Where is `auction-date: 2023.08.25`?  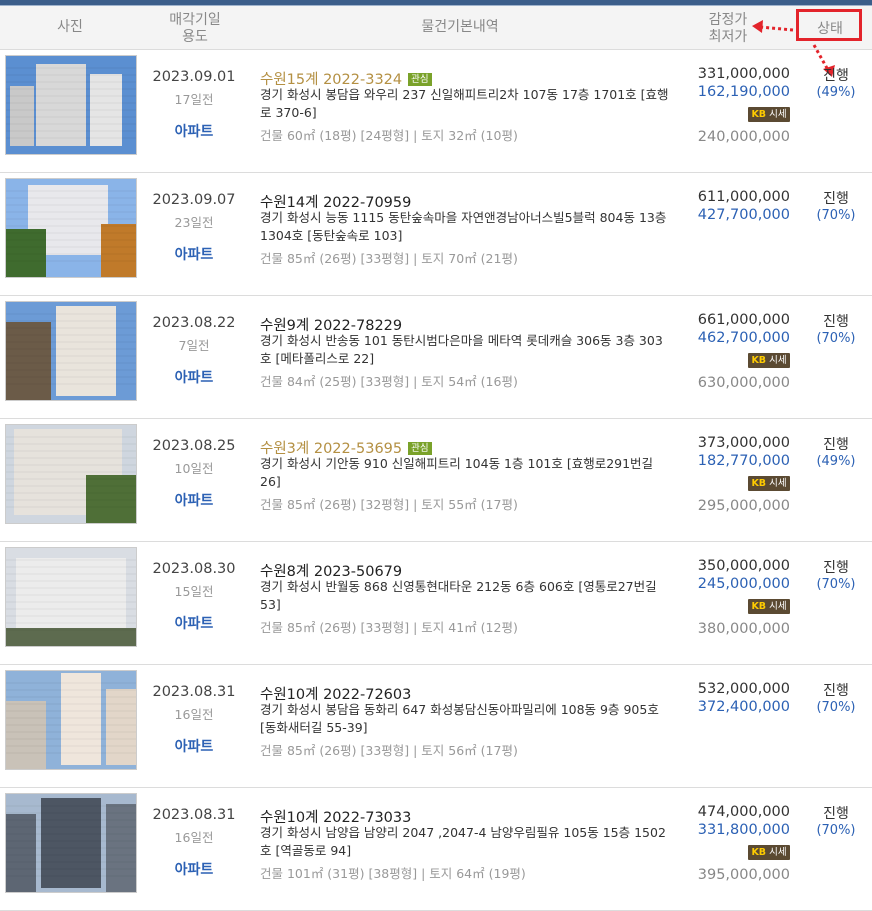
auction-date: 2023.08.25 is located at coordinates (194, 446).